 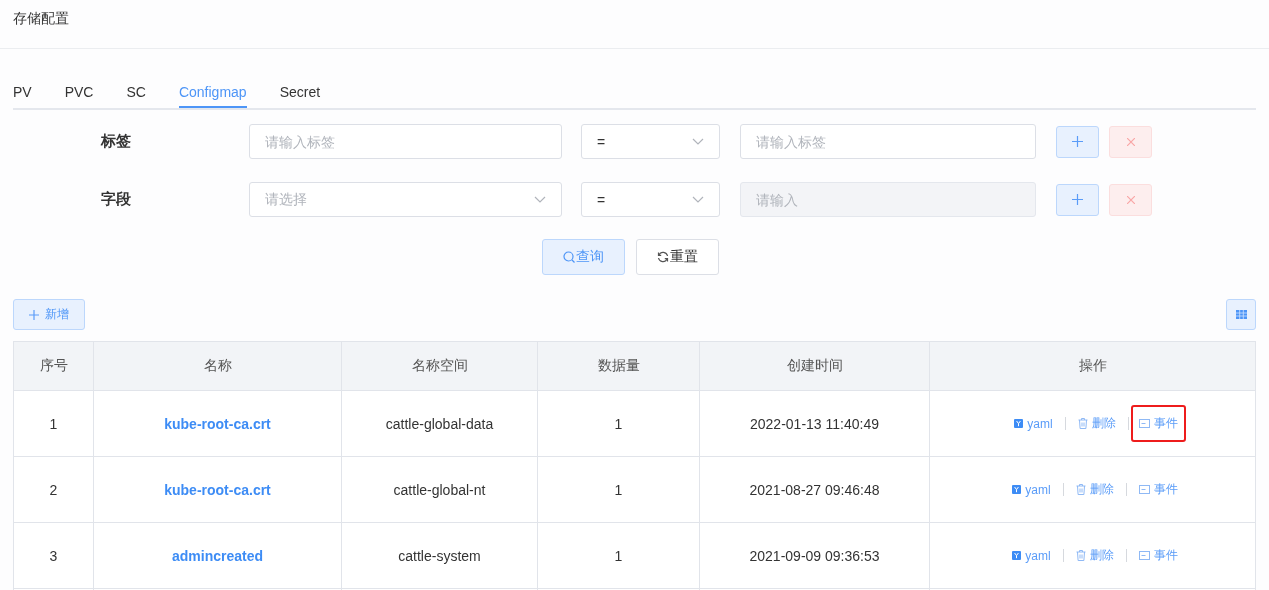 What do you see at coordinates (217, 366) in the screenshot?
I see `column-header: 名称` at bounding box center [217, 366].